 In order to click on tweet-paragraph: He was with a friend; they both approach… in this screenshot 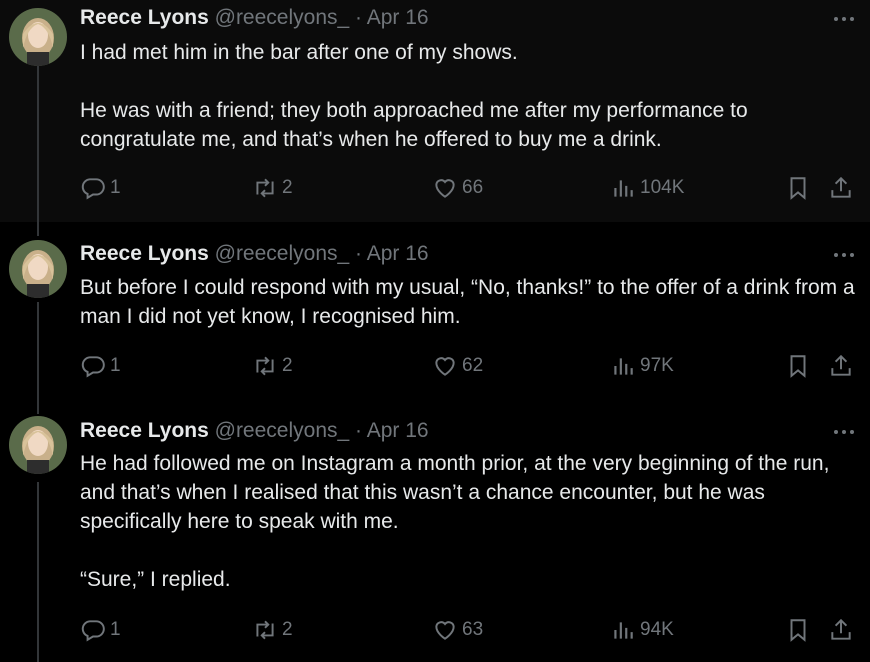, I will do `click(414, 125)`.